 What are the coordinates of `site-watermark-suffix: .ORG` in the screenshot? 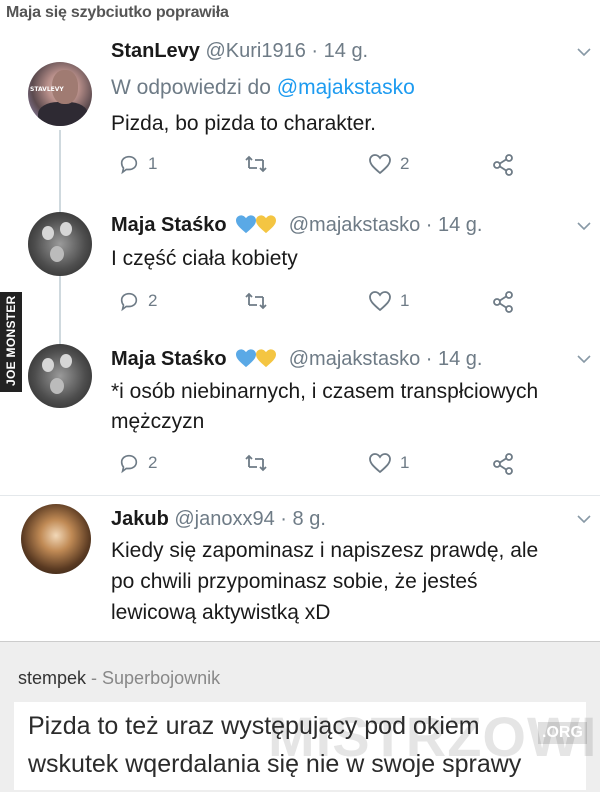 It's located at (562, 733).